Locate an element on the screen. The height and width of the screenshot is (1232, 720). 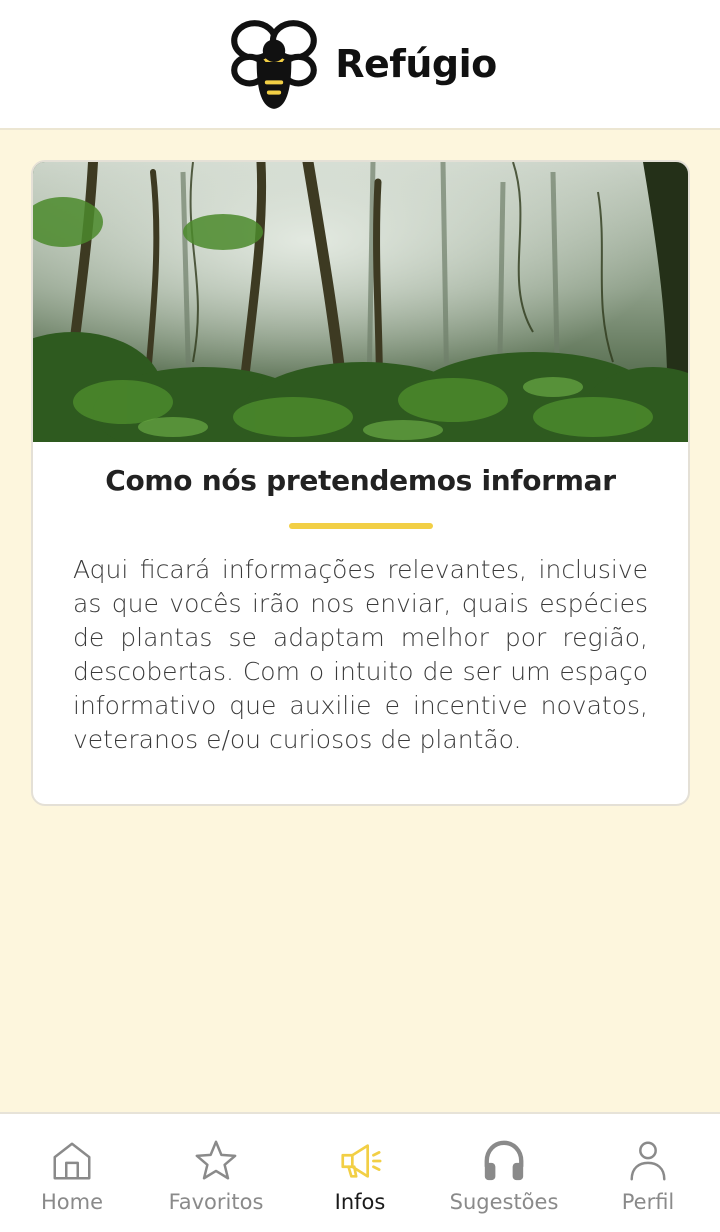
title-divider is located at coordinates (360, 526).